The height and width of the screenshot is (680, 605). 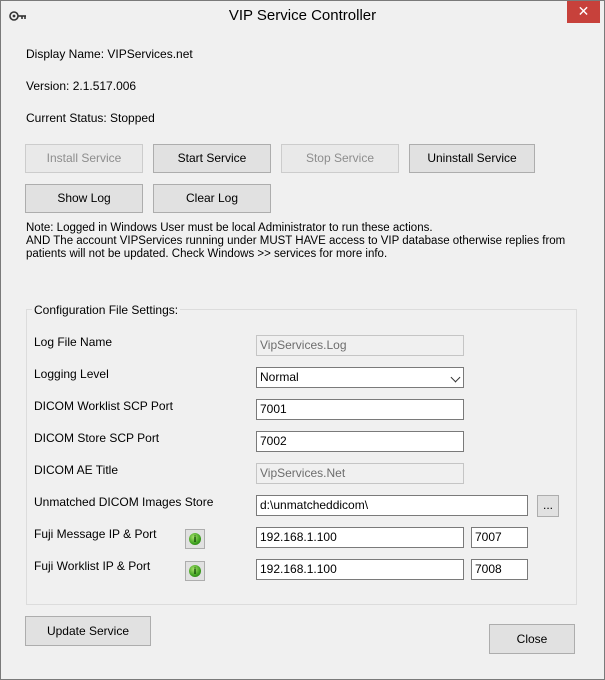 What do you see at coordinates (73, 342) in the screenshot?
I see `log-file-label: Log File Name` at bounding box center [73, 342].